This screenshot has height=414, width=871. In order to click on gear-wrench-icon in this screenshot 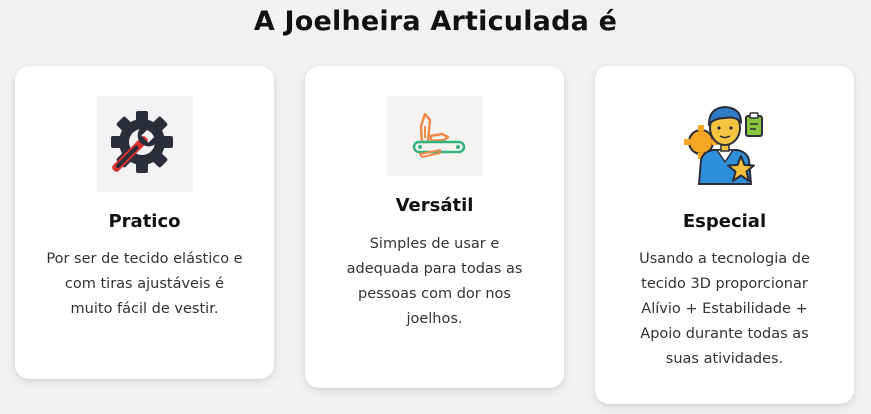, I will do `click(144, 144)`.